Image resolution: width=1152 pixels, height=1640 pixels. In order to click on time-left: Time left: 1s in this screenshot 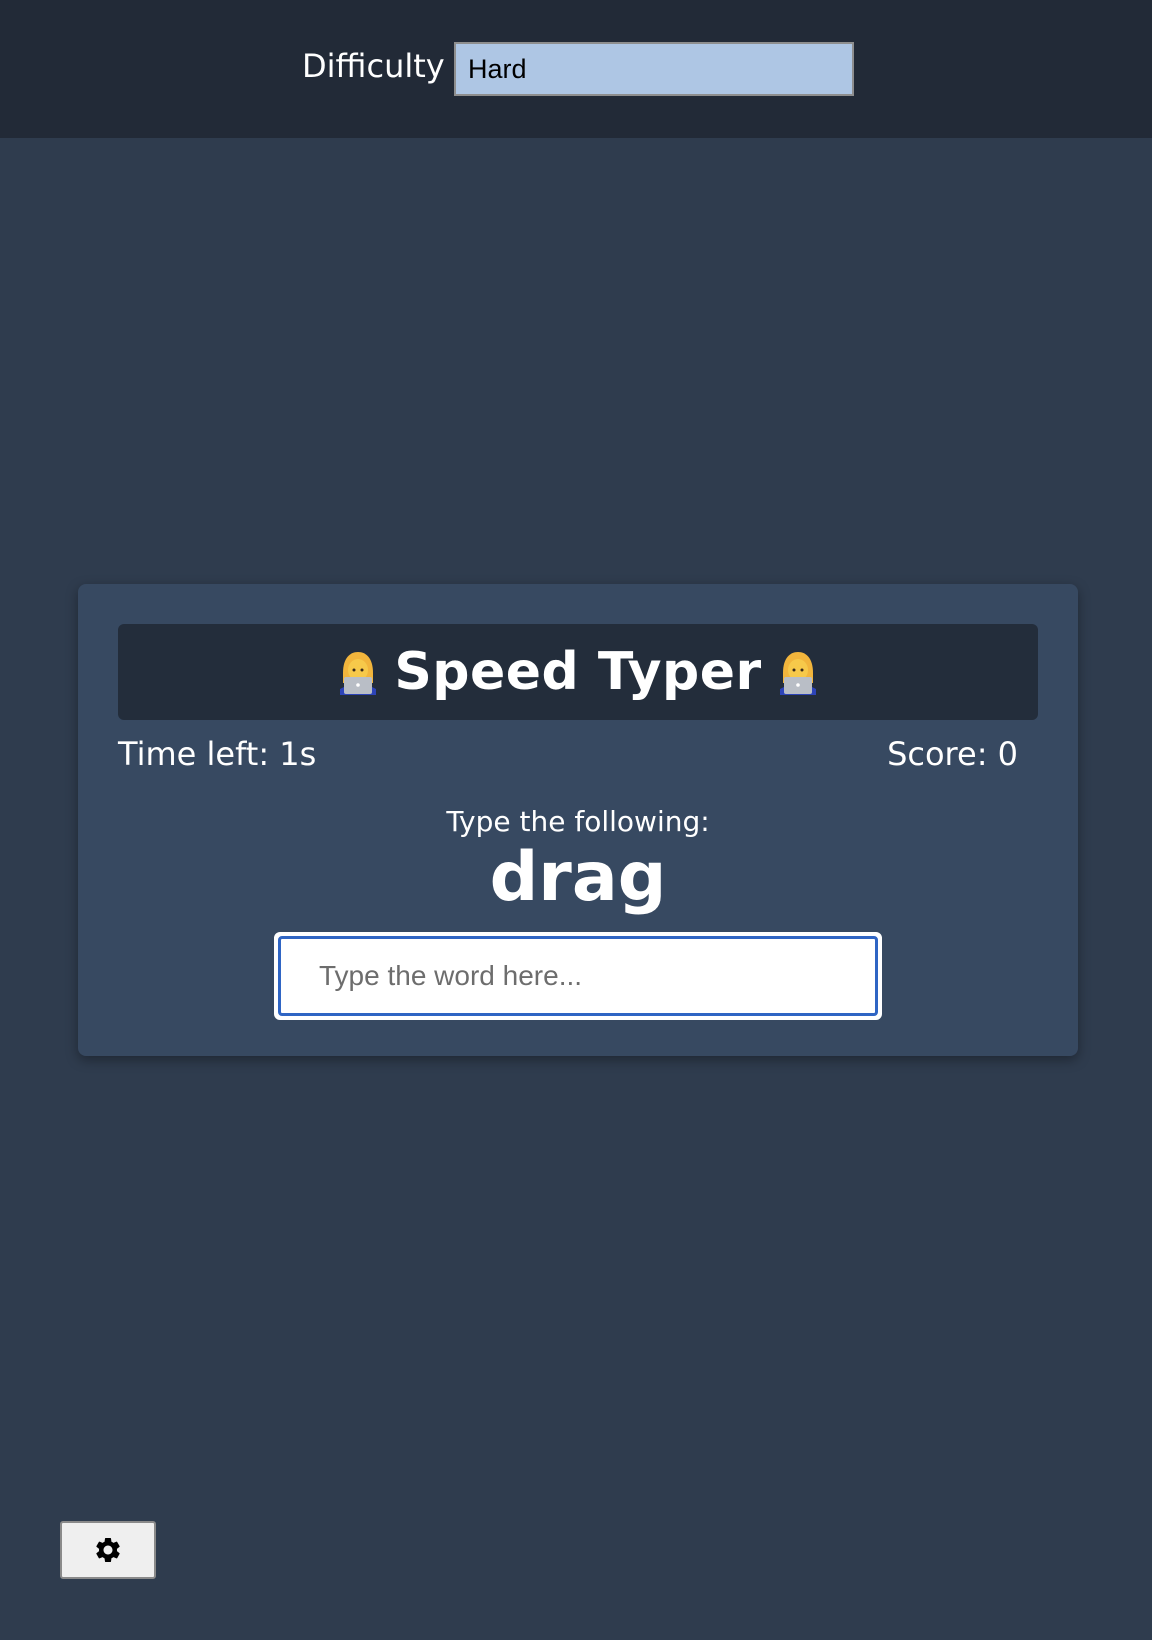, I will do `click(217, 754)`.